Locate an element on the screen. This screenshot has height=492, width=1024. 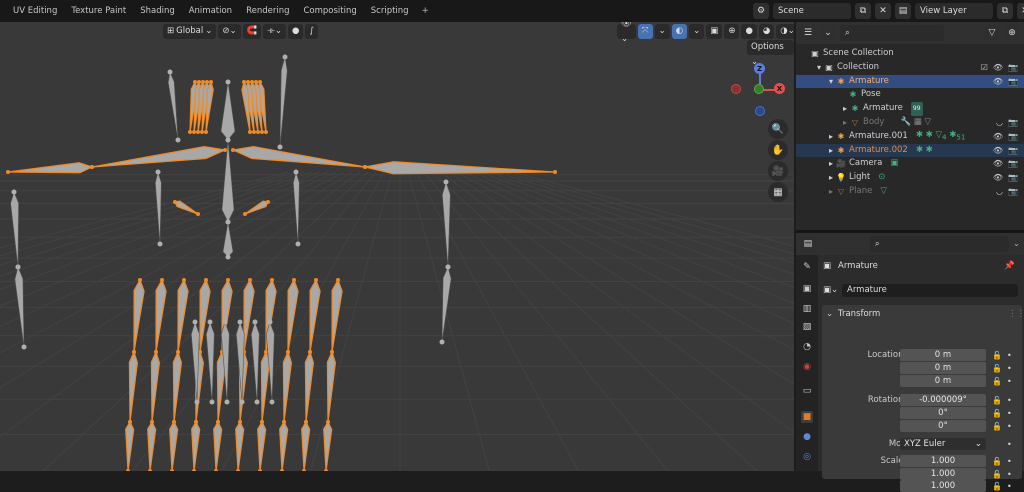
outliner-row-armature-002: ▸ ✱ Armature.002 ✱ ✱ 👁 📷 is located at coordinates (910, 150).